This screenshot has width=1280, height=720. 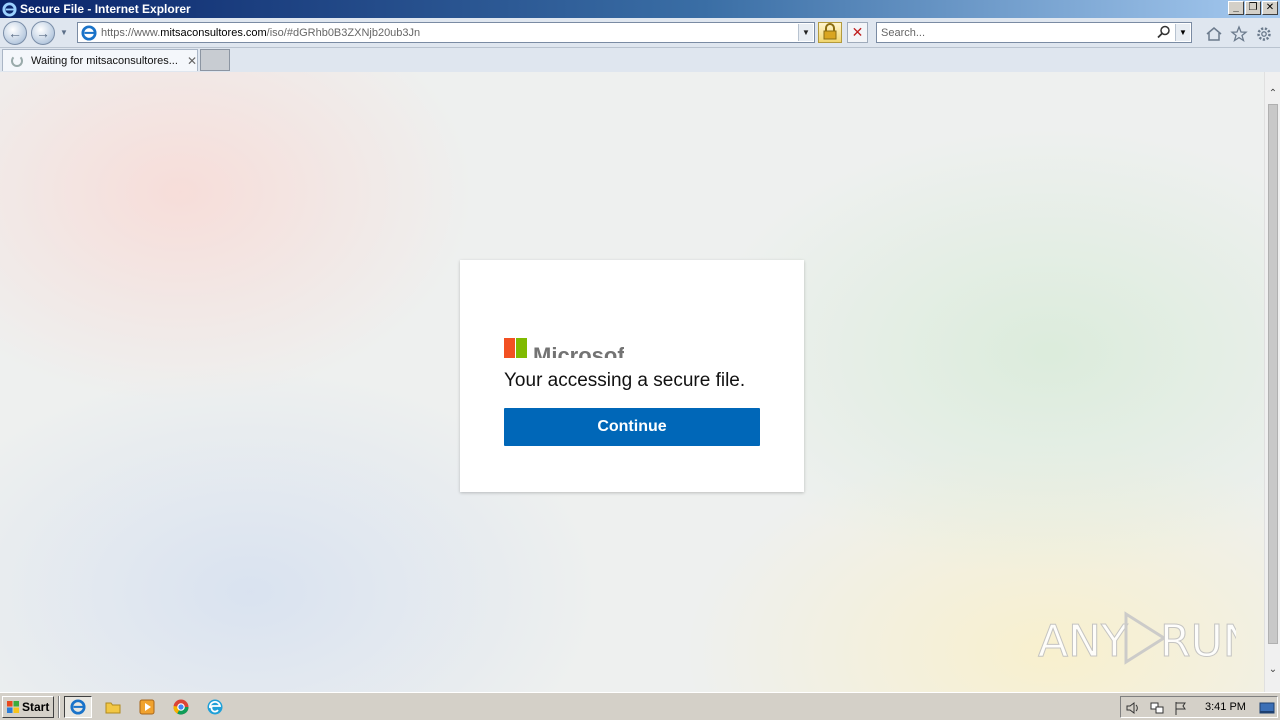 I want to click on forward-button: →, so click(x=43, y=33).